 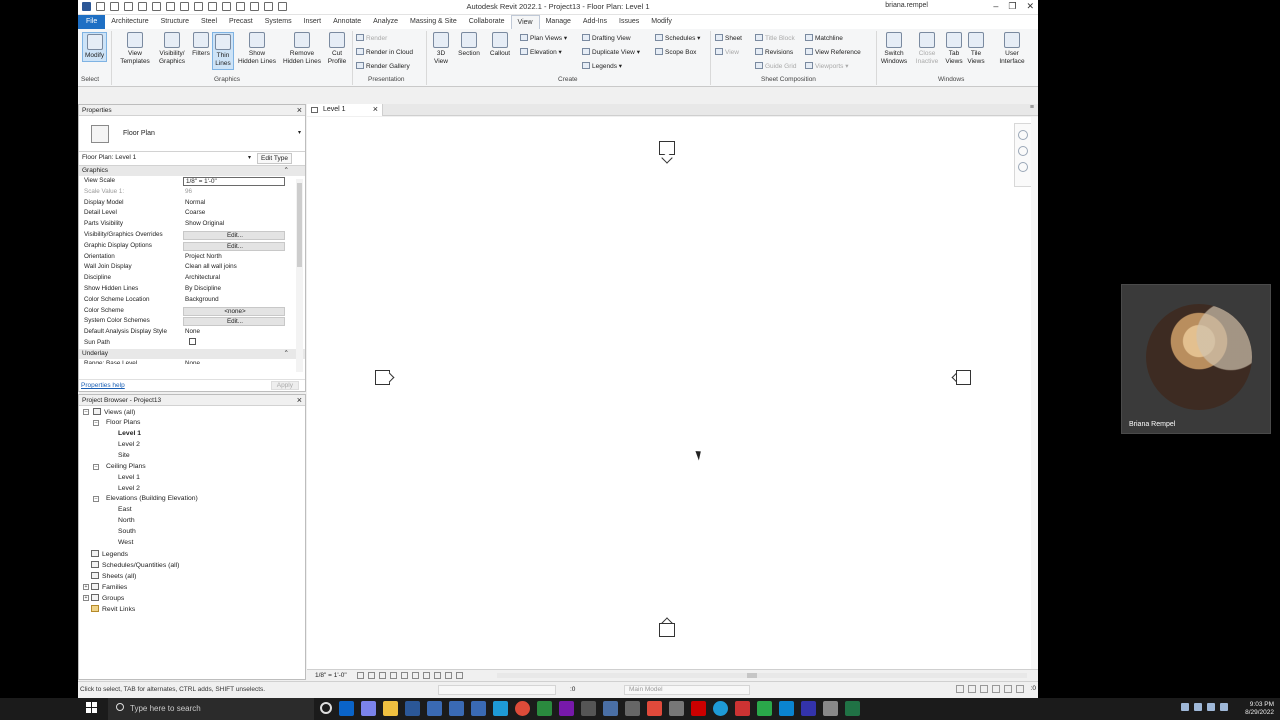 What do you see at coordinates (234, 213) in the screenshot?
I see `property-value: Coarse` at bounding box center [234, 213].